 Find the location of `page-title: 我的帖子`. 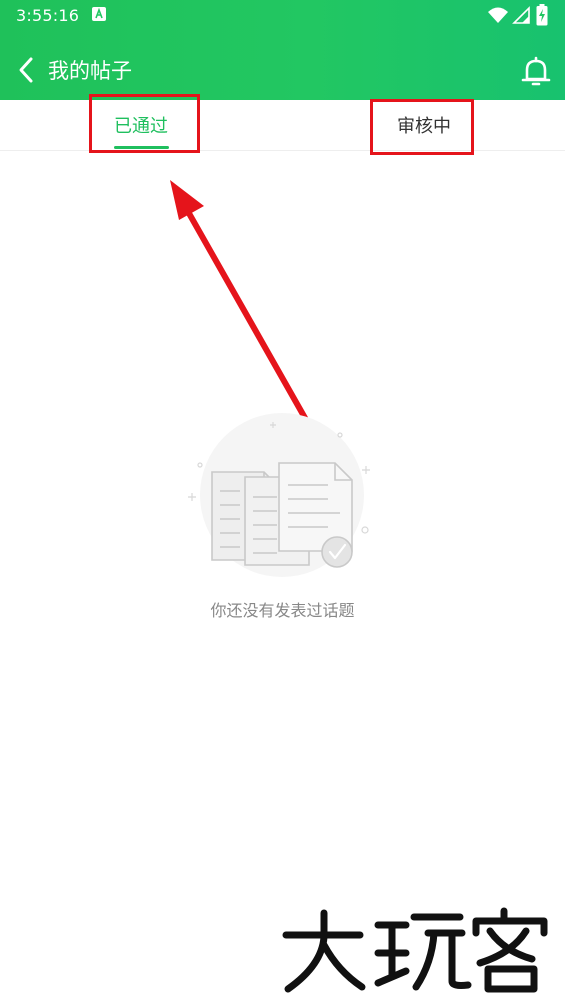

page-title: 我的帖子 is located at coordinates (90, 71).